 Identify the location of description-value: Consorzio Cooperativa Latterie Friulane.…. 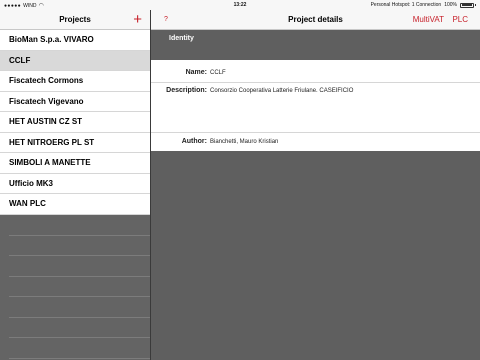
(280, 109).